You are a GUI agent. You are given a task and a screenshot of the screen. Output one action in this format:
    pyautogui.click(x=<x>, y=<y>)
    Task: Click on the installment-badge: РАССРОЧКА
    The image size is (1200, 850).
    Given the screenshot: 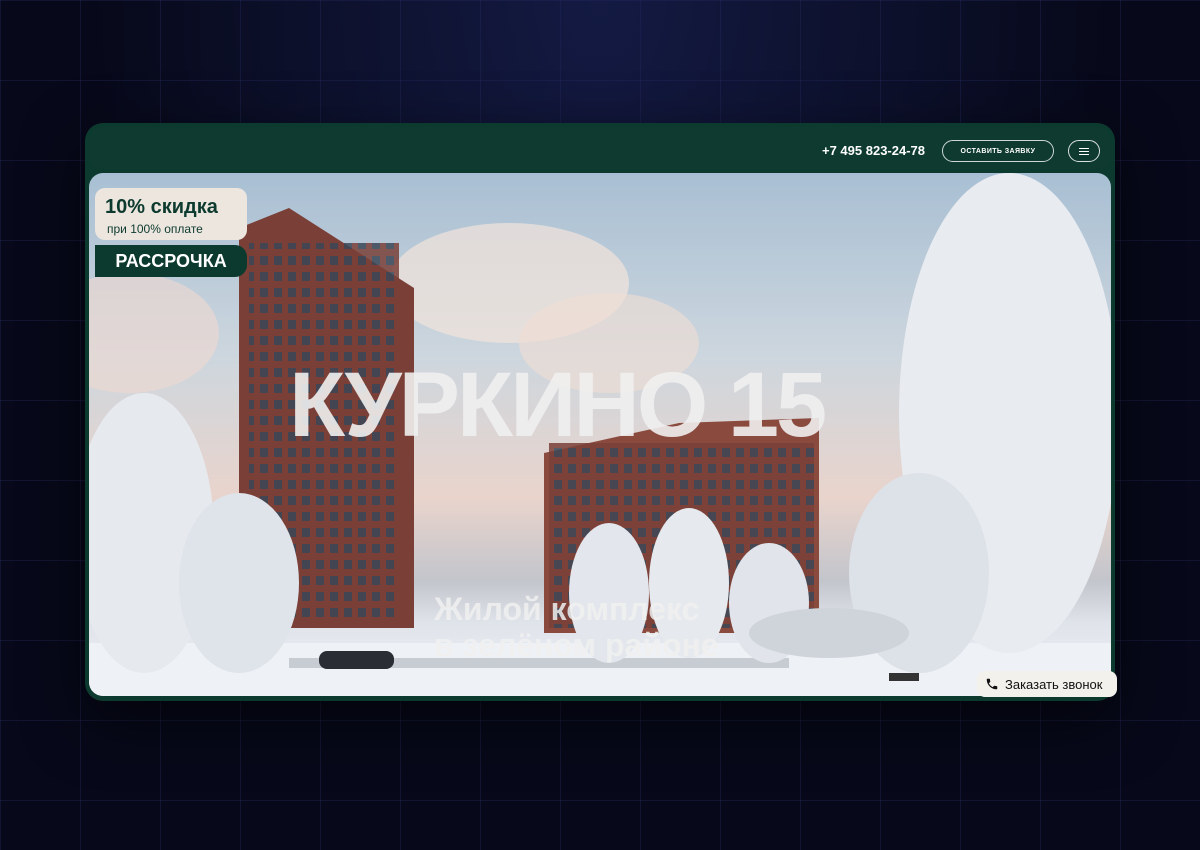 What is the action you would take?
    pyautogui.click(x=171, y=261)
    